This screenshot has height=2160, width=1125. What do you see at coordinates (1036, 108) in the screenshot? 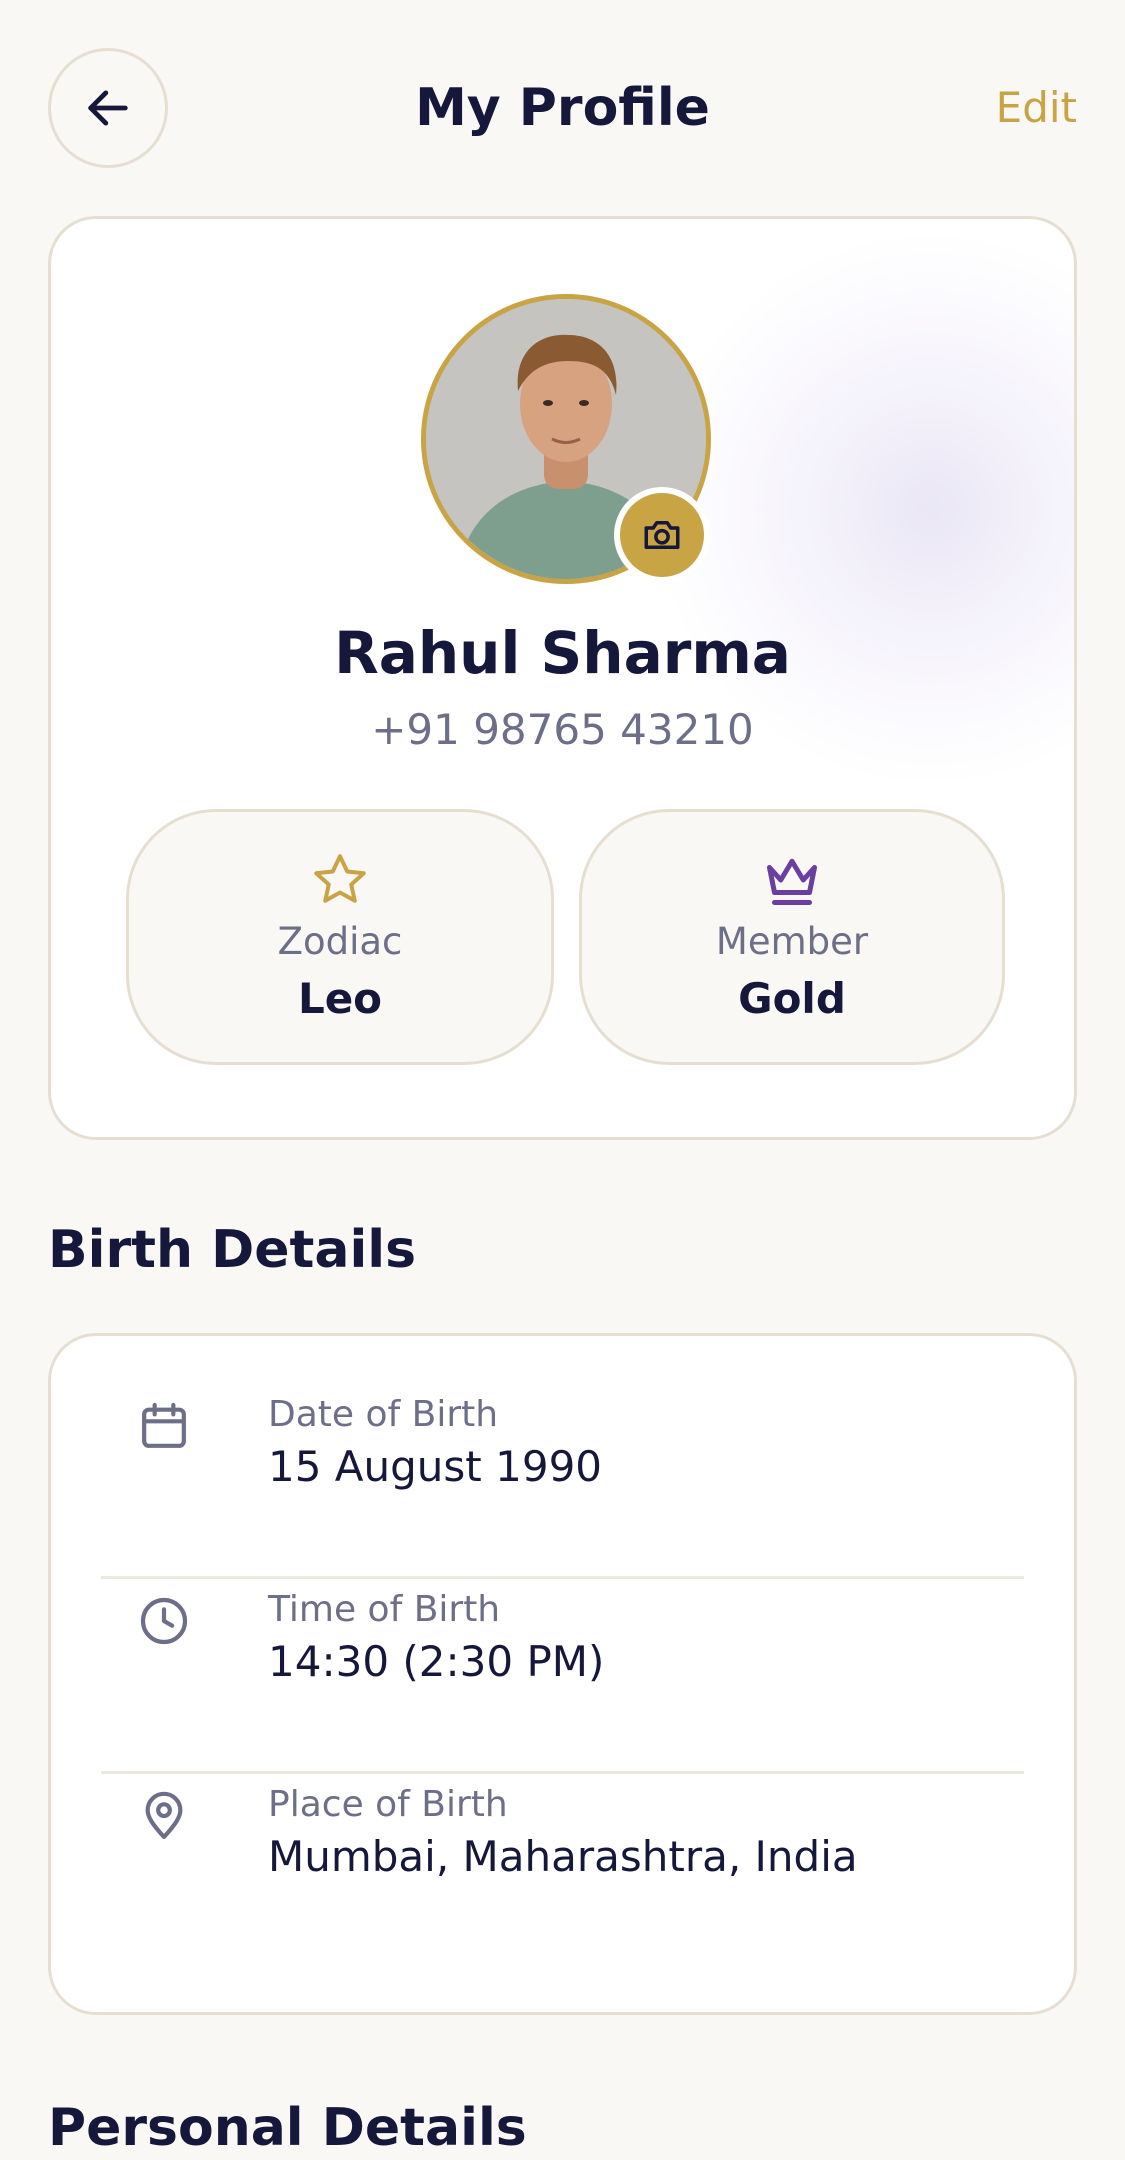
I see `edit-button: Edit` at bounding box center [1036, 108].